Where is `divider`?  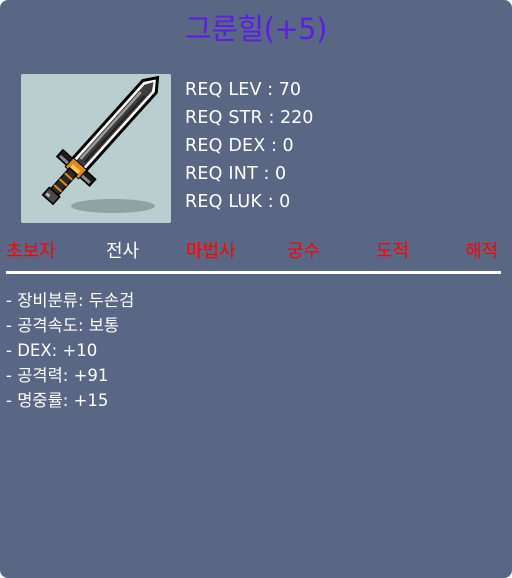 divider is located at coordinates (253, 272).